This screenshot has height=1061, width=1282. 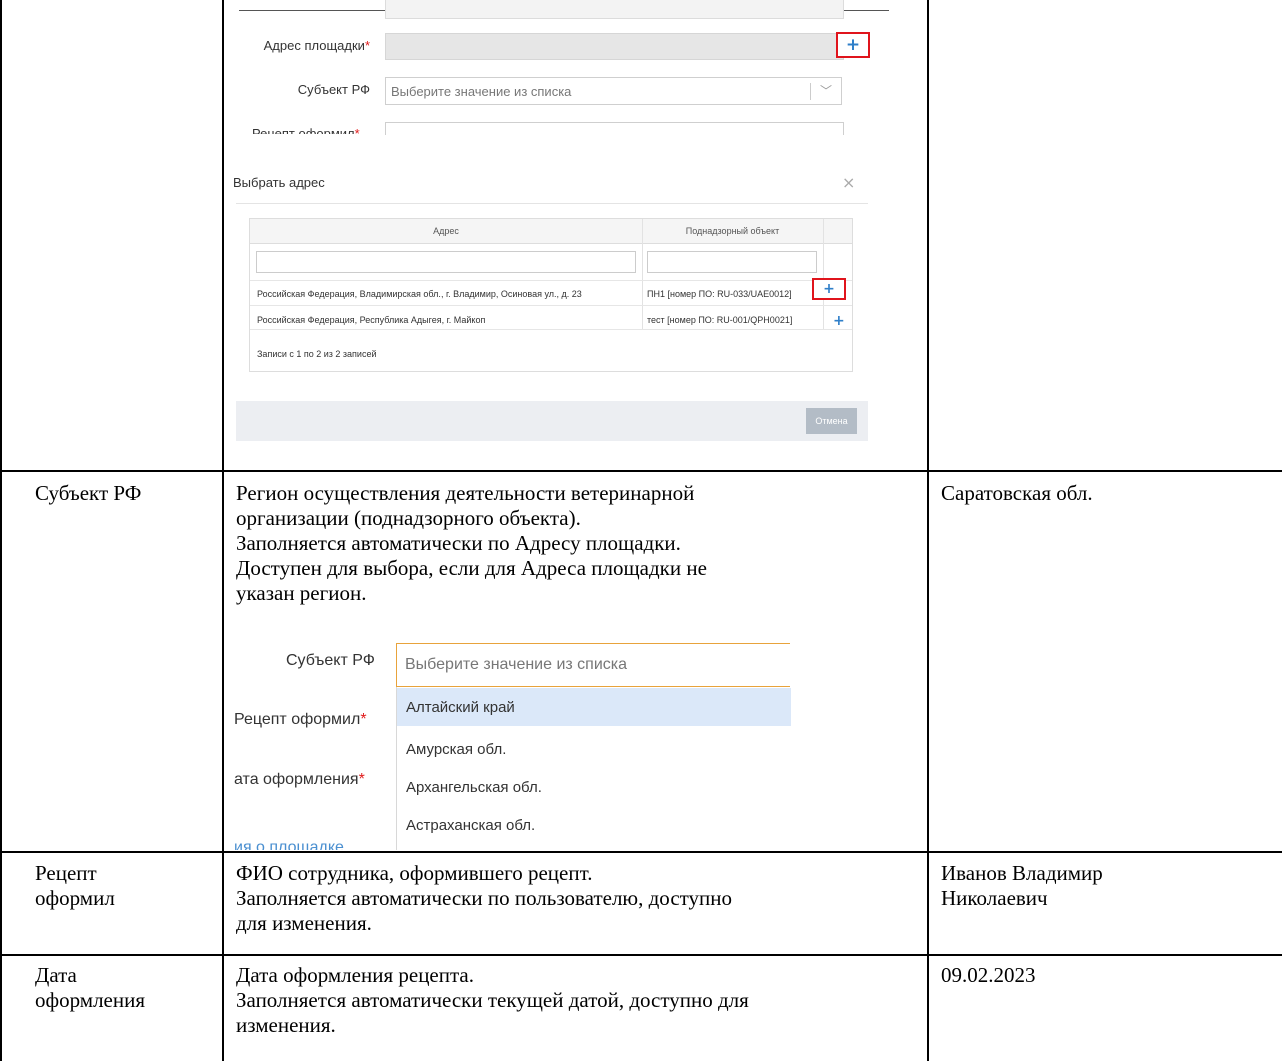 What do you see at coordinates (279, 182) in the screenshot?
I see `modal-title: Выбрать адрес` at bounding box center [279, 182].